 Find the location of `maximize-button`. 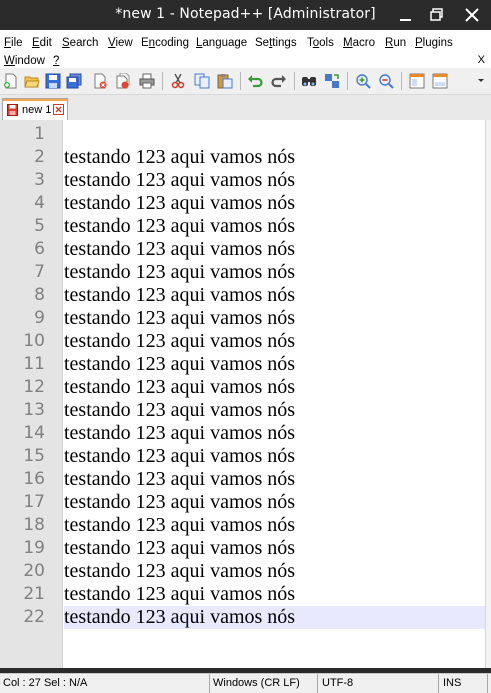

maximize-button is located at coordinates (437, 15).